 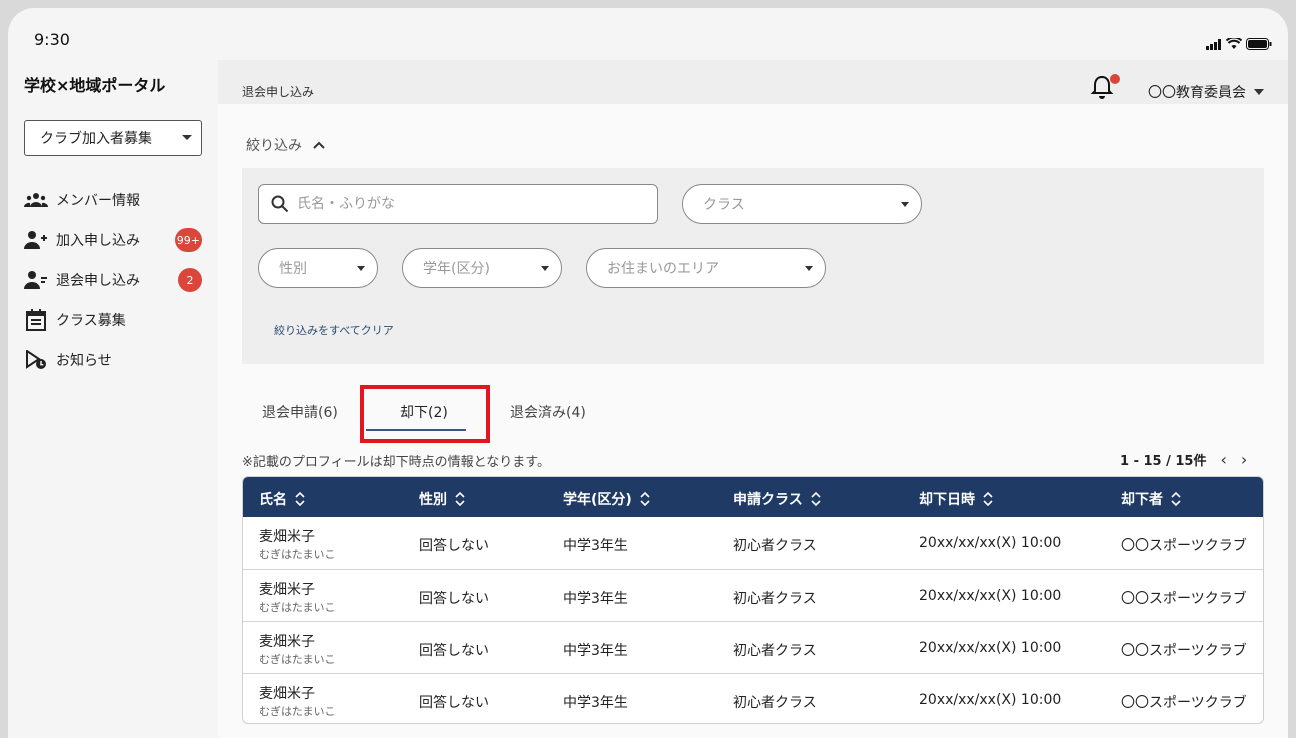 I want to click on sidebar-item-notices: お知らせ, so click(x=114, y=360).